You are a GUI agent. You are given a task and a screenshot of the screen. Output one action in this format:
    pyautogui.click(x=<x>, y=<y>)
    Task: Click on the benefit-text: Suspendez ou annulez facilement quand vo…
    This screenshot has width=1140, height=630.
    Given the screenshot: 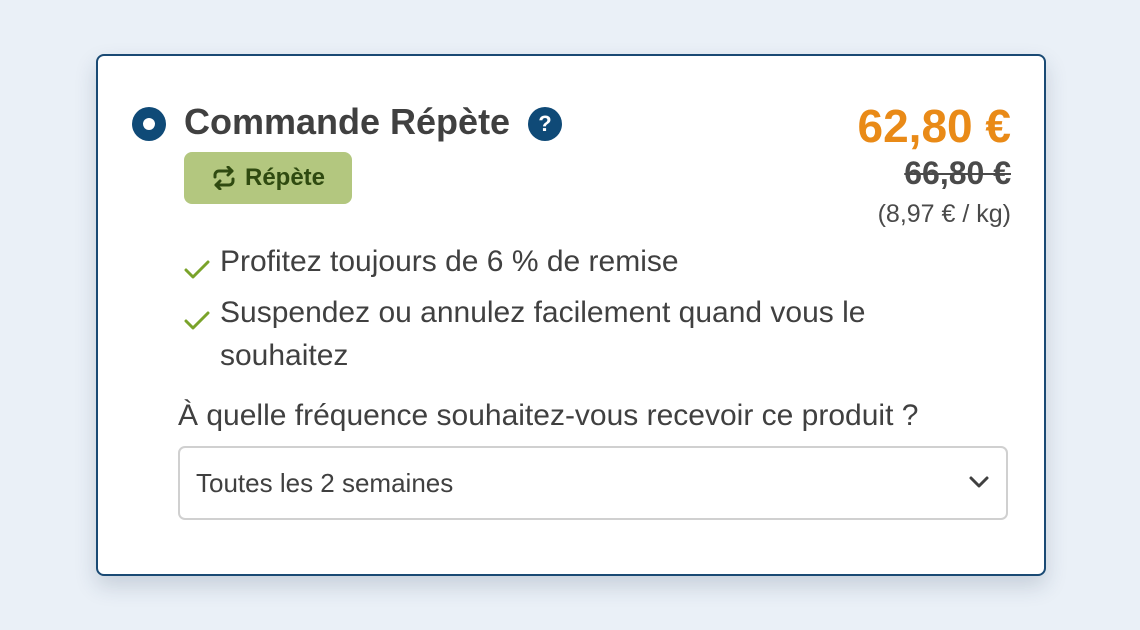 What is the action you would take?
    pyautogui.click(x=543, y=334)
    